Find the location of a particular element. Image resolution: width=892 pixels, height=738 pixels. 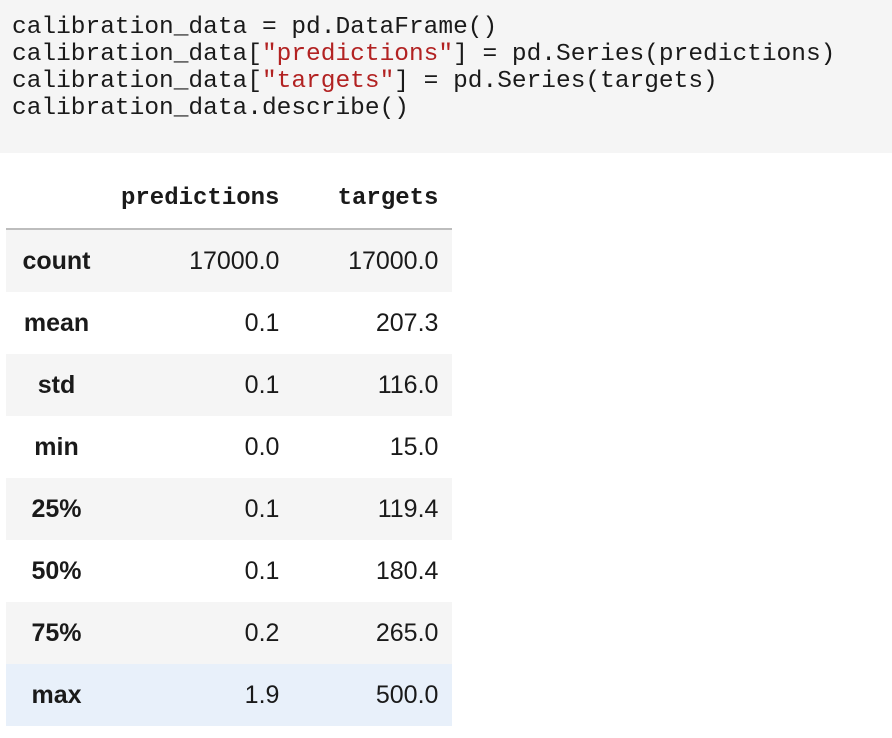

row-index: 75% is located at coordinates (56, 632).